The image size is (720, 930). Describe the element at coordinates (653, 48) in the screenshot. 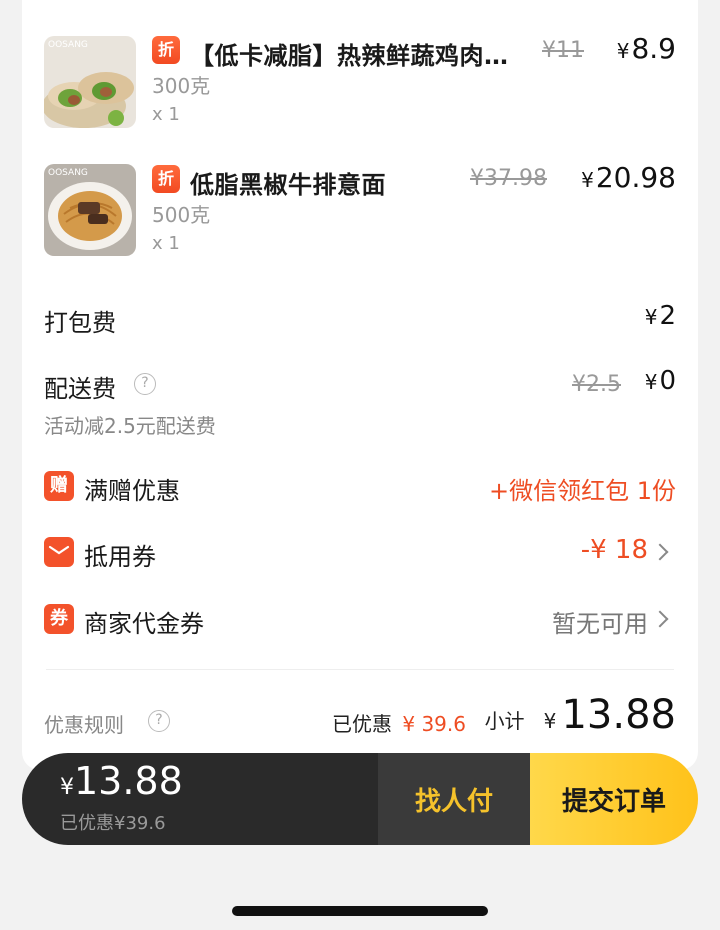

I see `price-value: 8.9` at that location.